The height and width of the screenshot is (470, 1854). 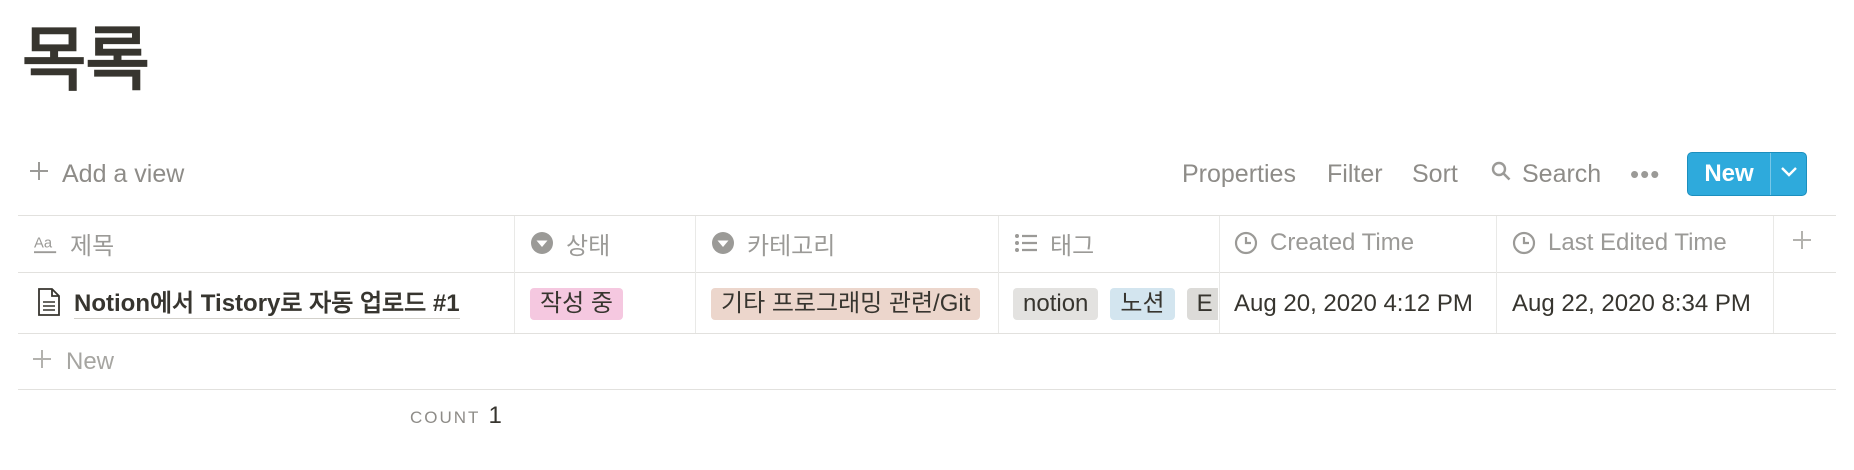 I want to click on multi-select-property-icon, so click(x=1026, y=243).